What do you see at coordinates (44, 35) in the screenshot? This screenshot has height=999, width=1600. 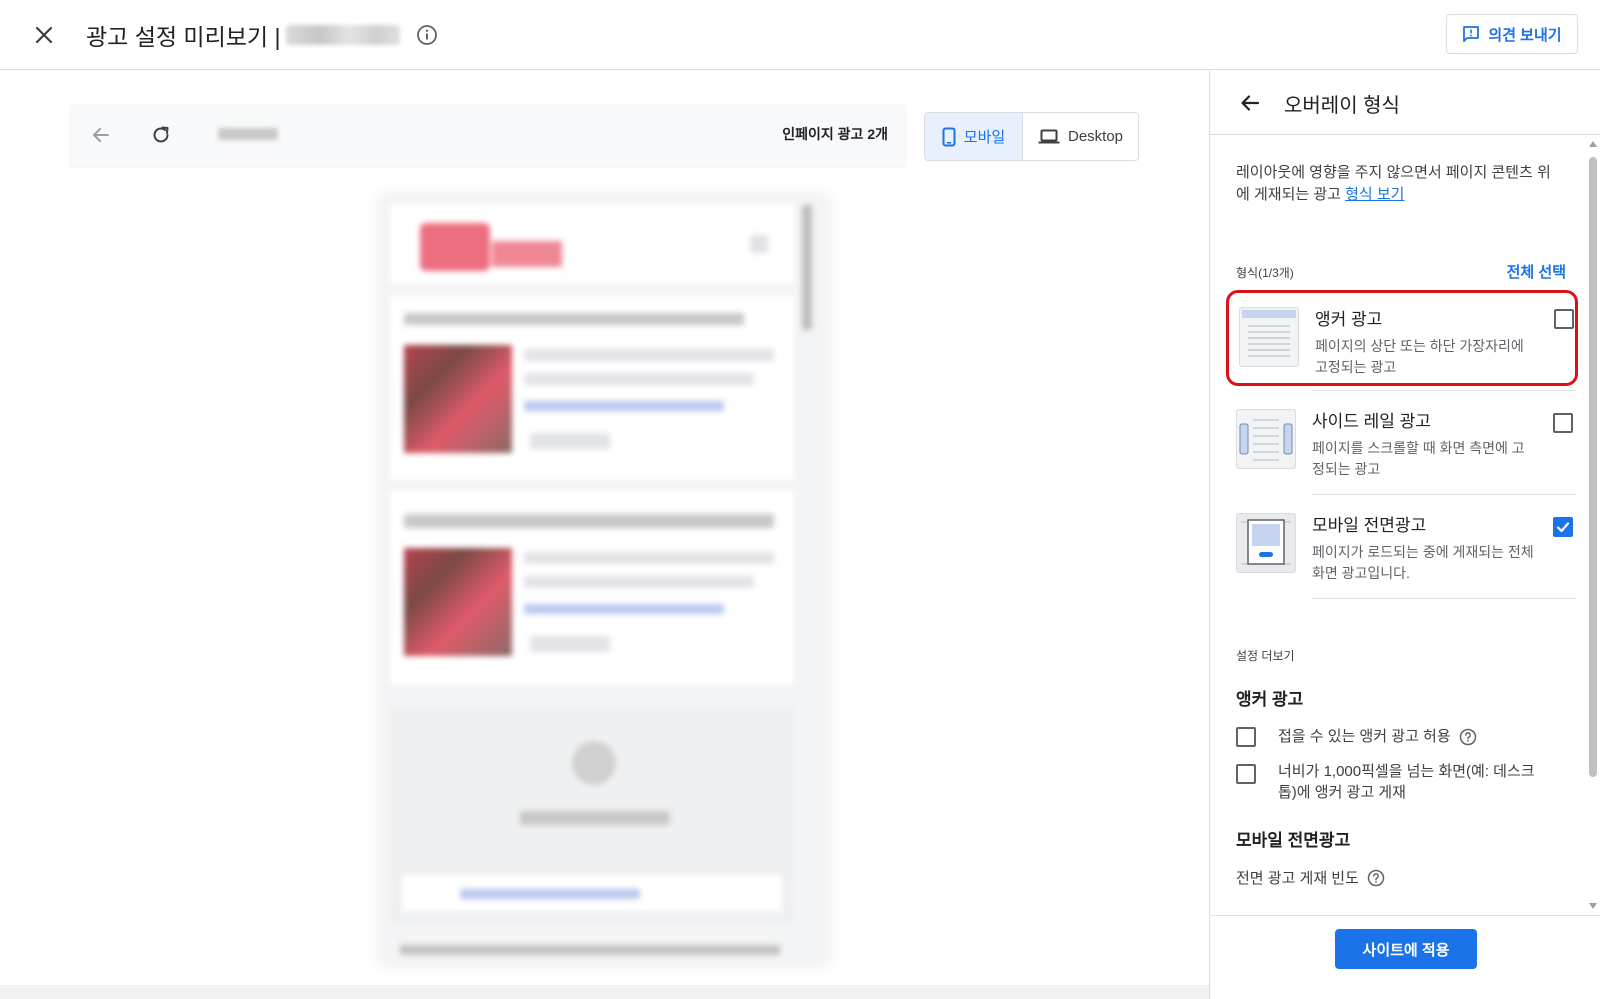 I see `close-icon` at bounding box center [44, 35].